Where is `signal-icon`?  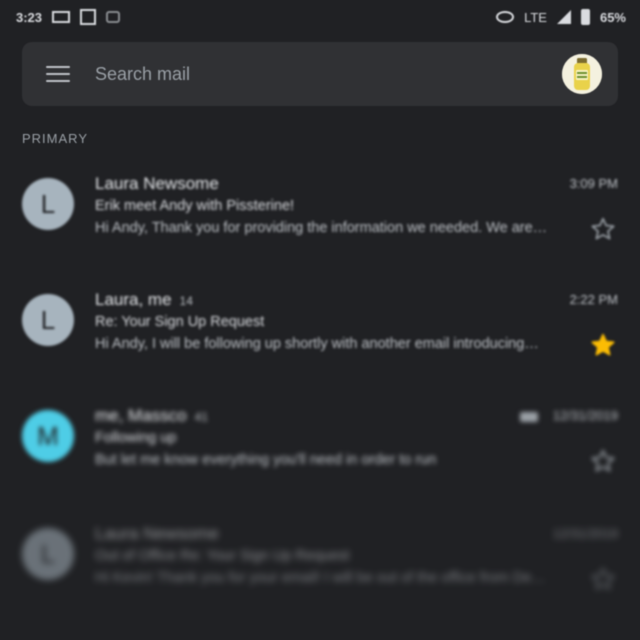
signal-icon is located at coordinates (563, 17).